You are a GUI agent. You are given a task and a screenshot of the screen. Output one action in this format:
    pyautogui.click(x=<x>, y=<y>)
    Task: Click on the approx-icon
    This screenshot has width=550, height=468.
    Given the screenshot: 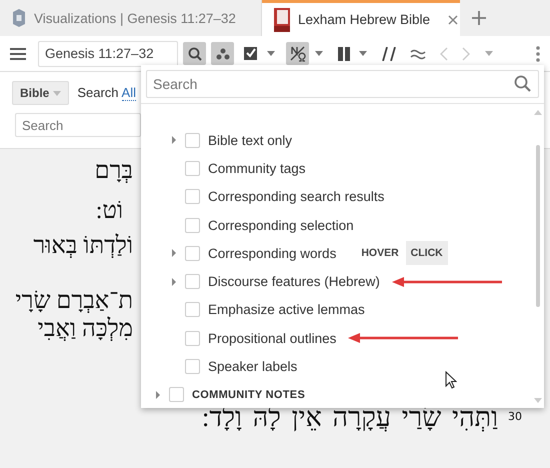 What is the action you would take?
    pyautogui.click(x=418, y=54)
    